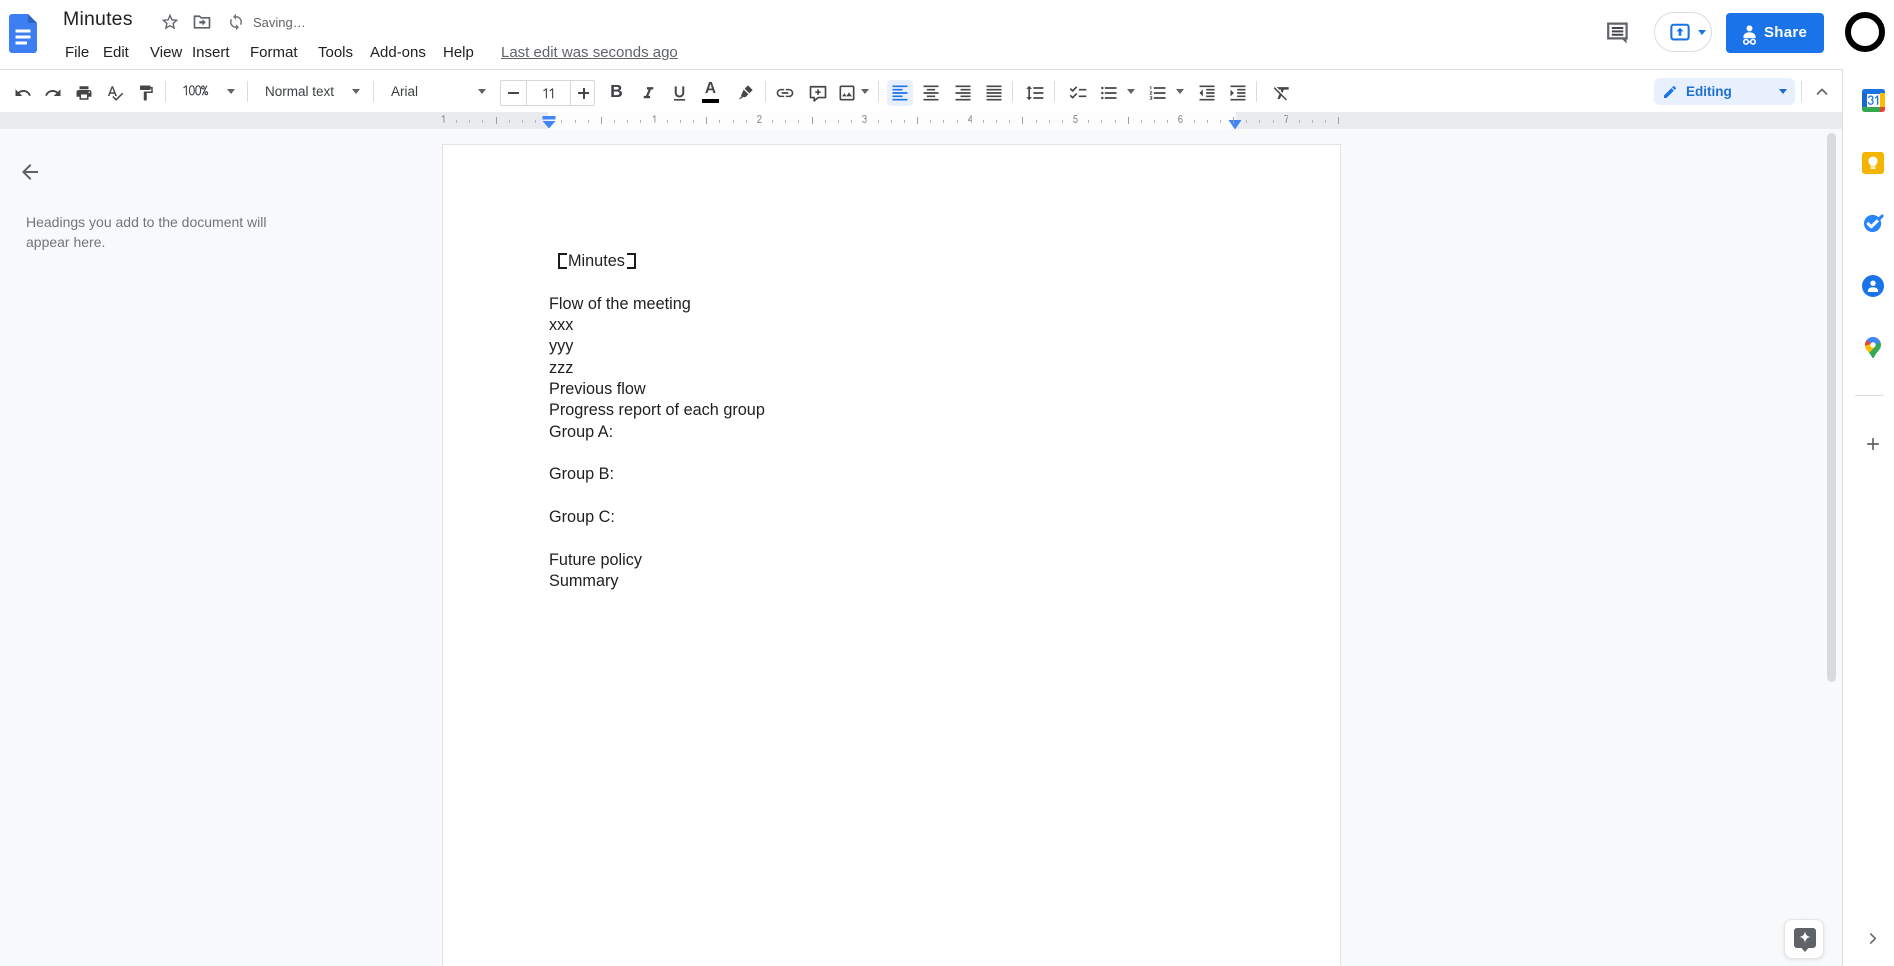  Describe the element at coordinates (1775, 33) in the screenshot. I see `share-button: Share` at that location.